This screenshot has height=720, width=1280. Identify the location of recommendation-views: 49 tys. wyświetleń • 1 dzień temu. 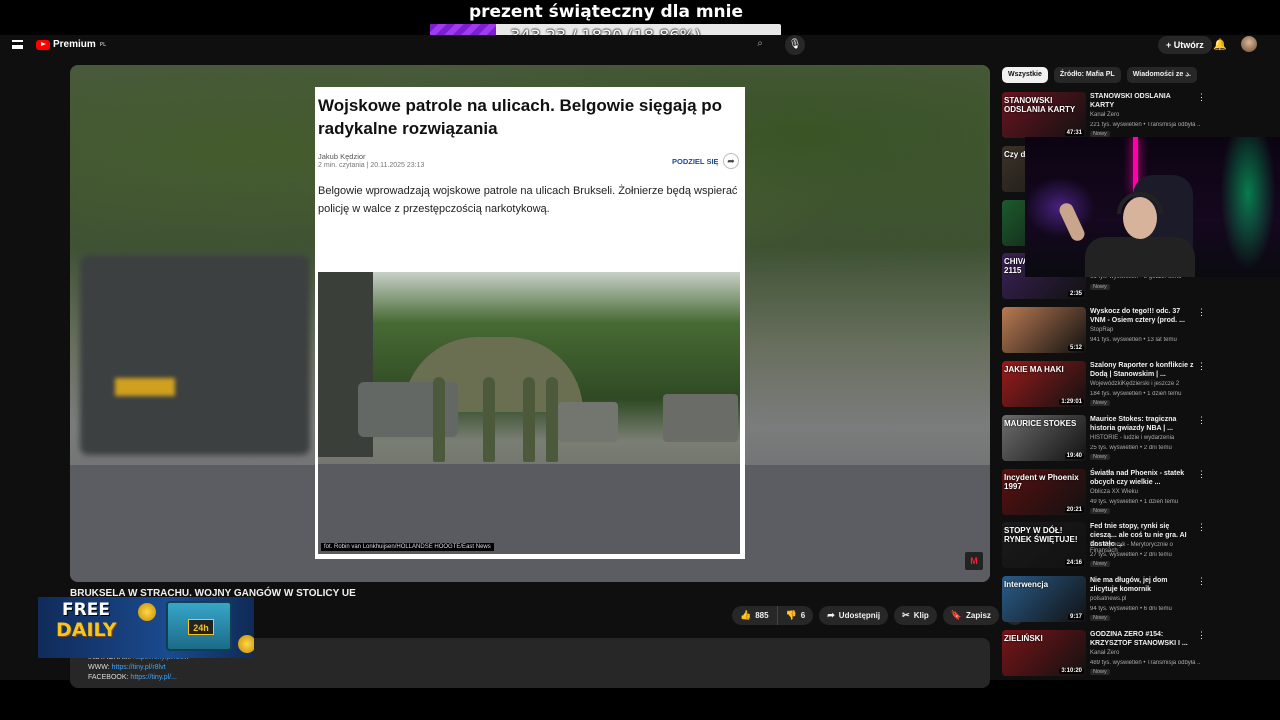
(1134, 501).